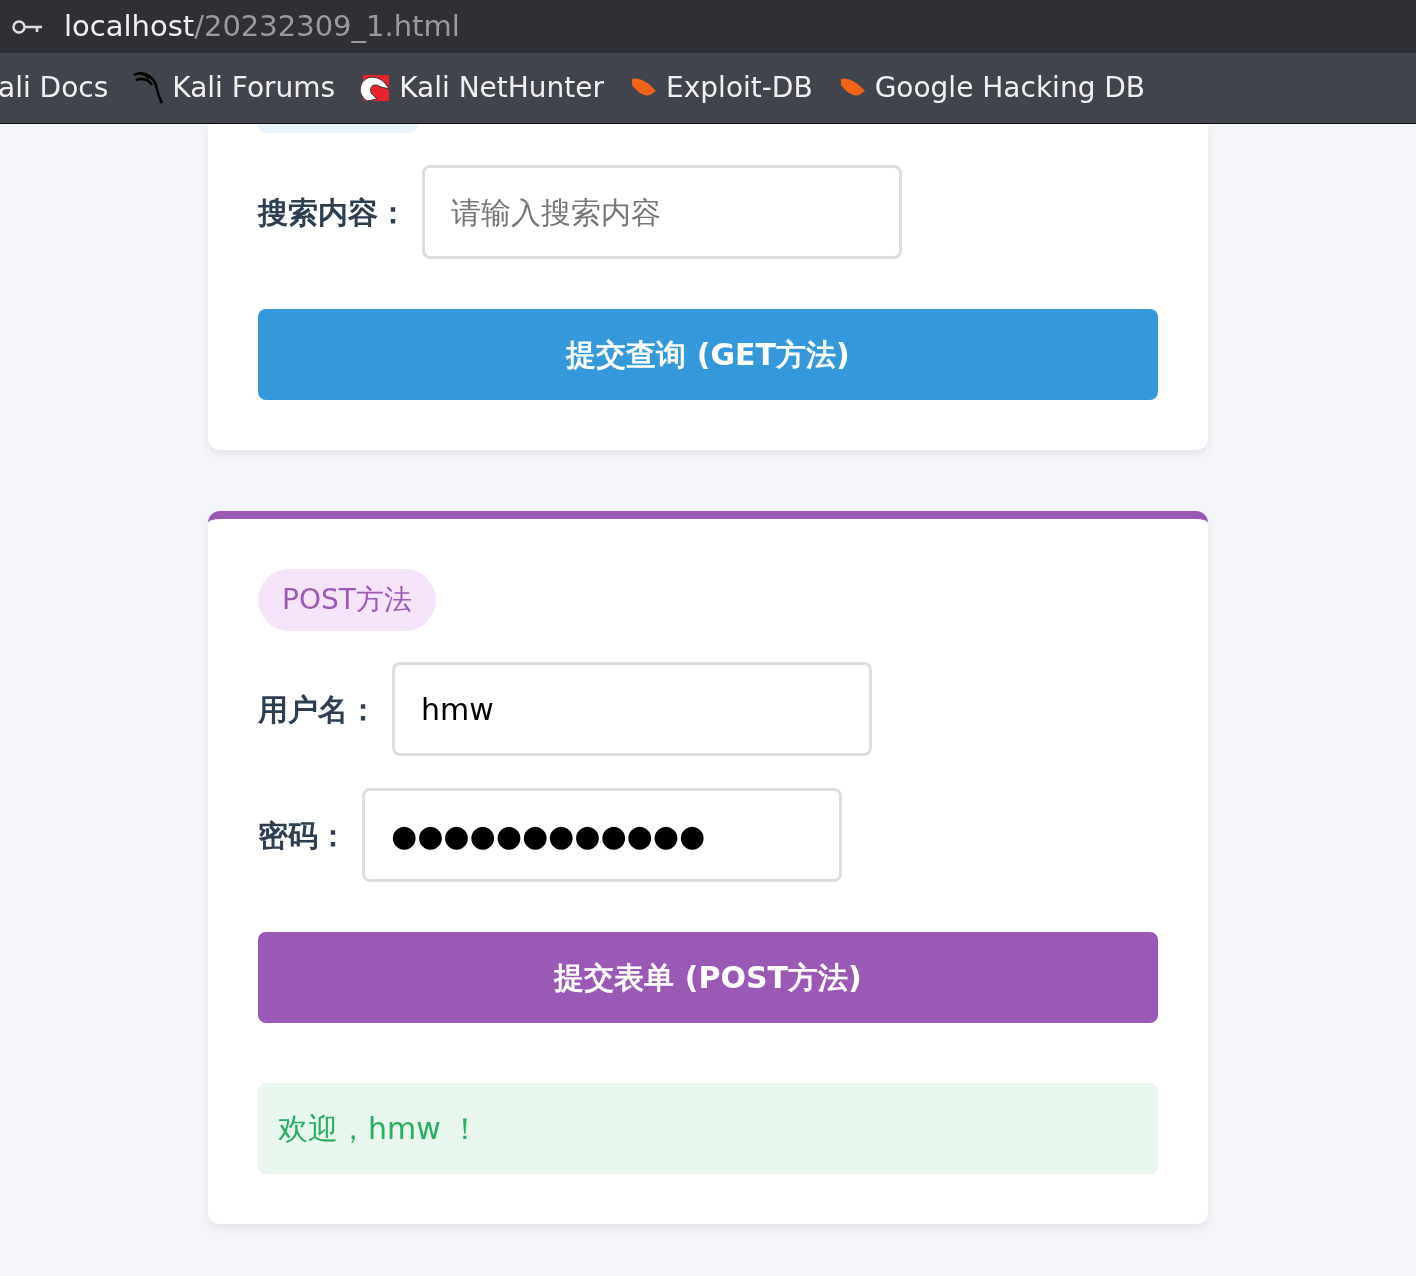  Describe the element at coordinates (303, 835) in the screenshot. I see `field-label: 密码：` at that location.